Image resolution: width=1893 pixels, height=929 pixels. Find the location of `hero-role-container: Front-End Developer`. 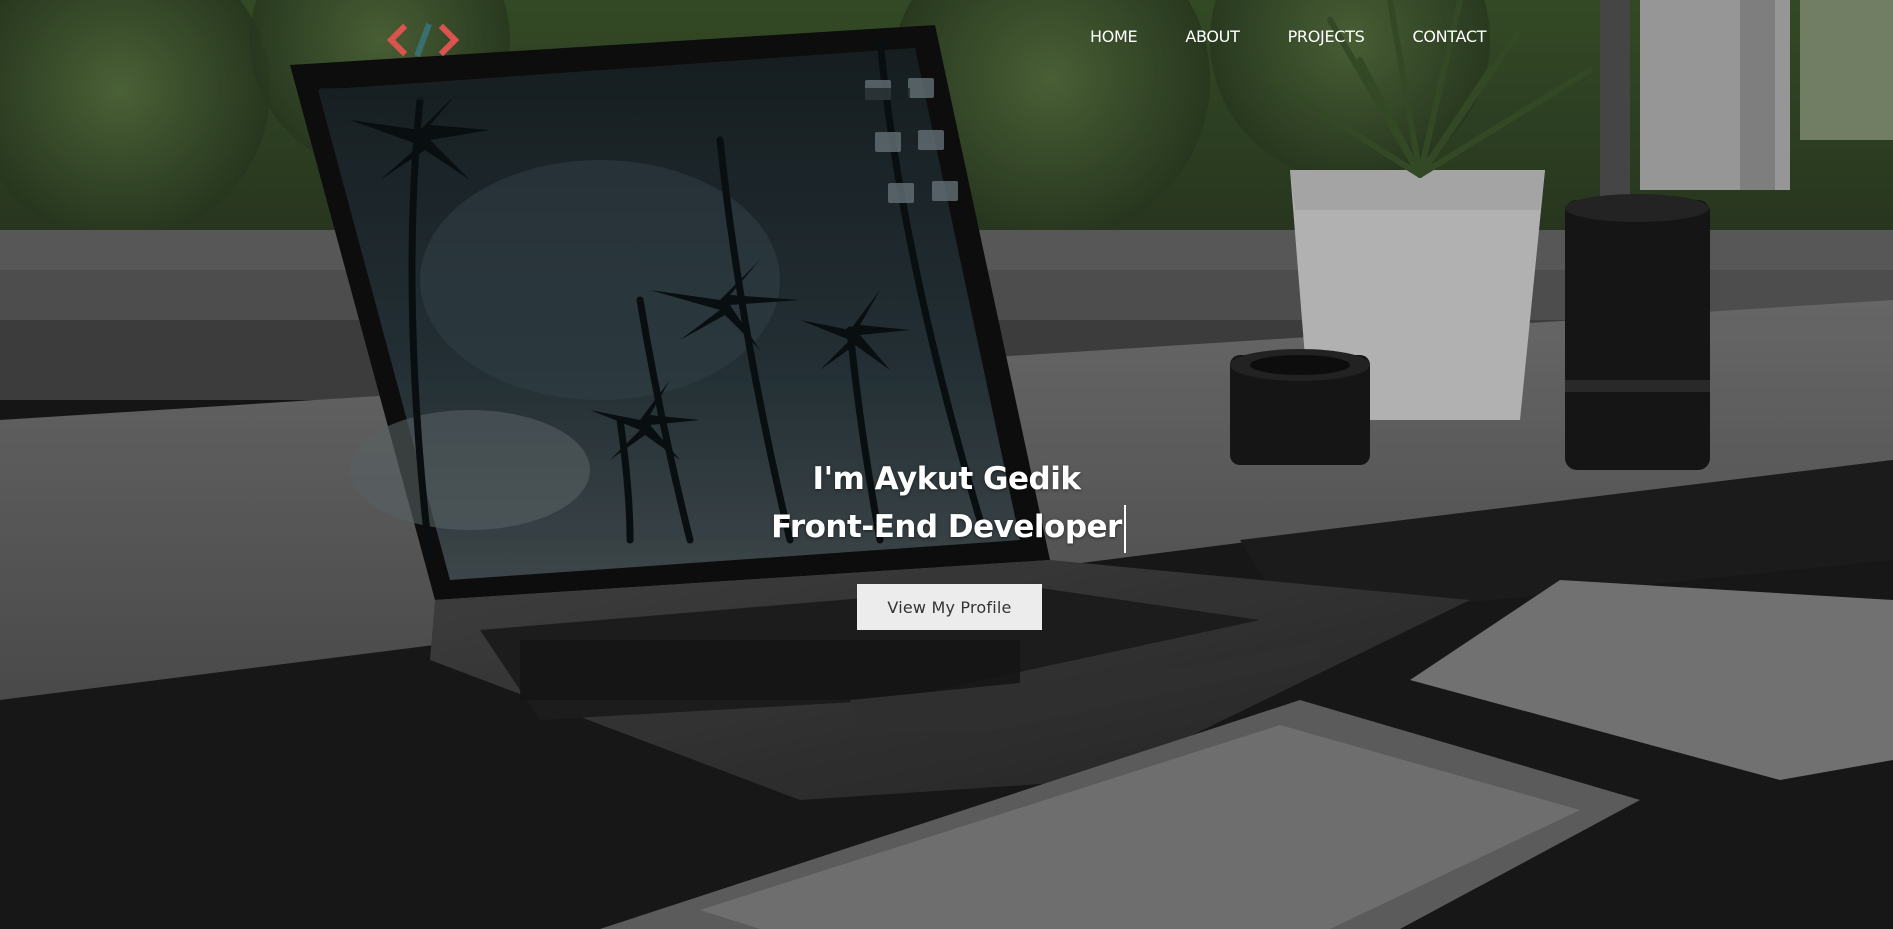

hero-role-container: Front-End Developer is located at coordinates (946, 528).